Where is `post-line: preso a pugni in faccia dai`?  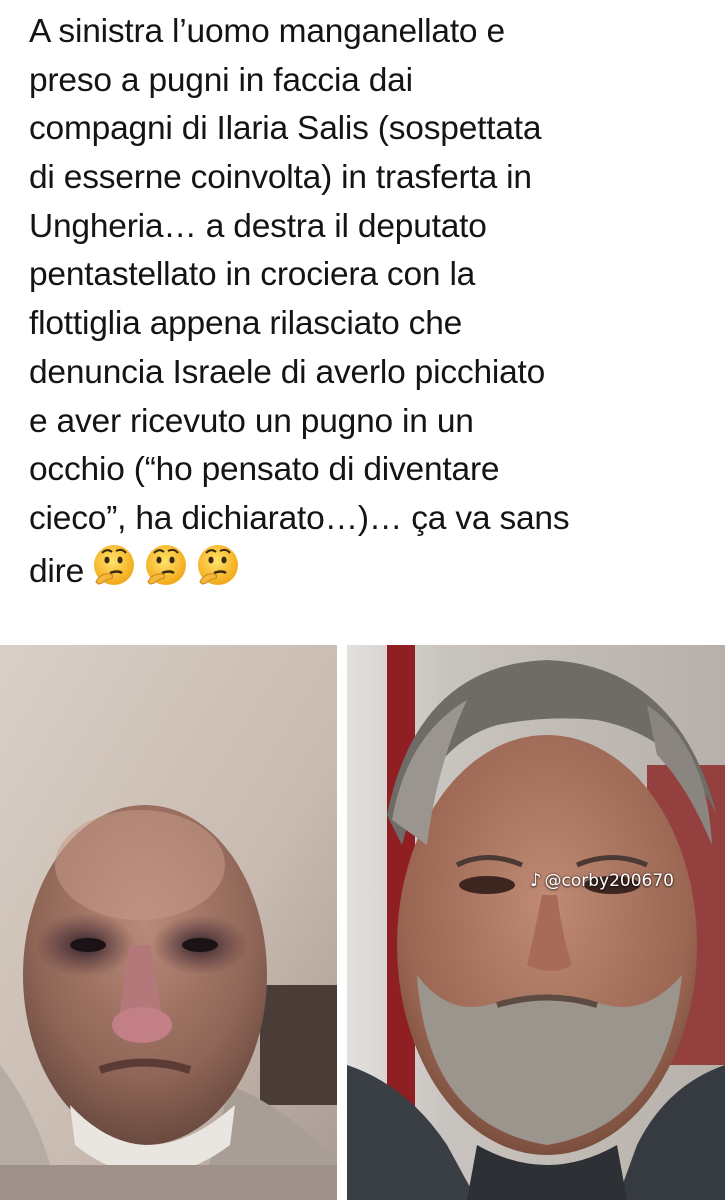
post-line: preso a pugni in faccia dai is located at coordinates (221, 80).